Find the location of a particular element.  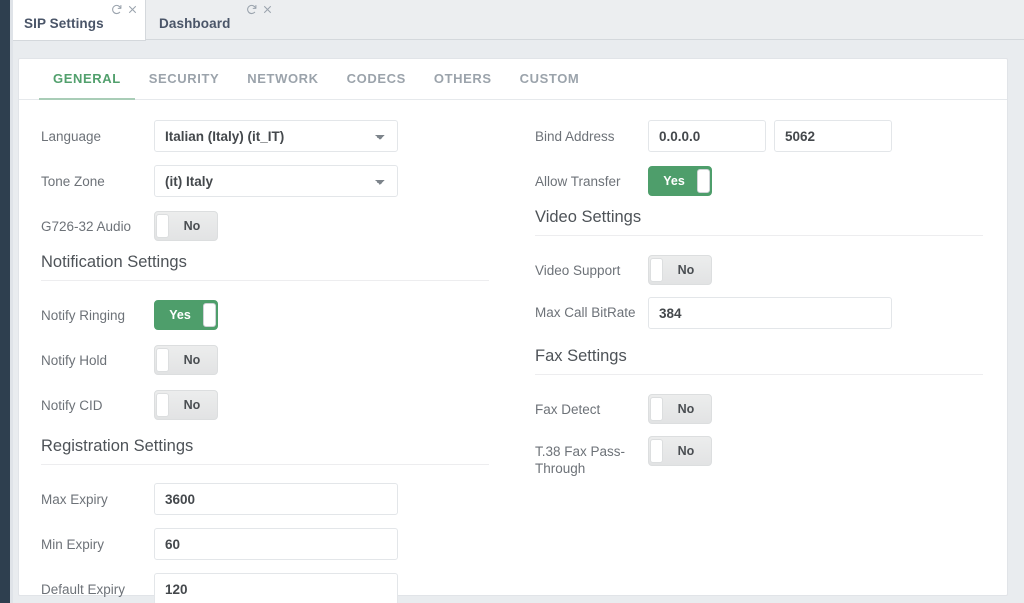

browser-tab-label: Dashboard is located at coordinates (195, 23).